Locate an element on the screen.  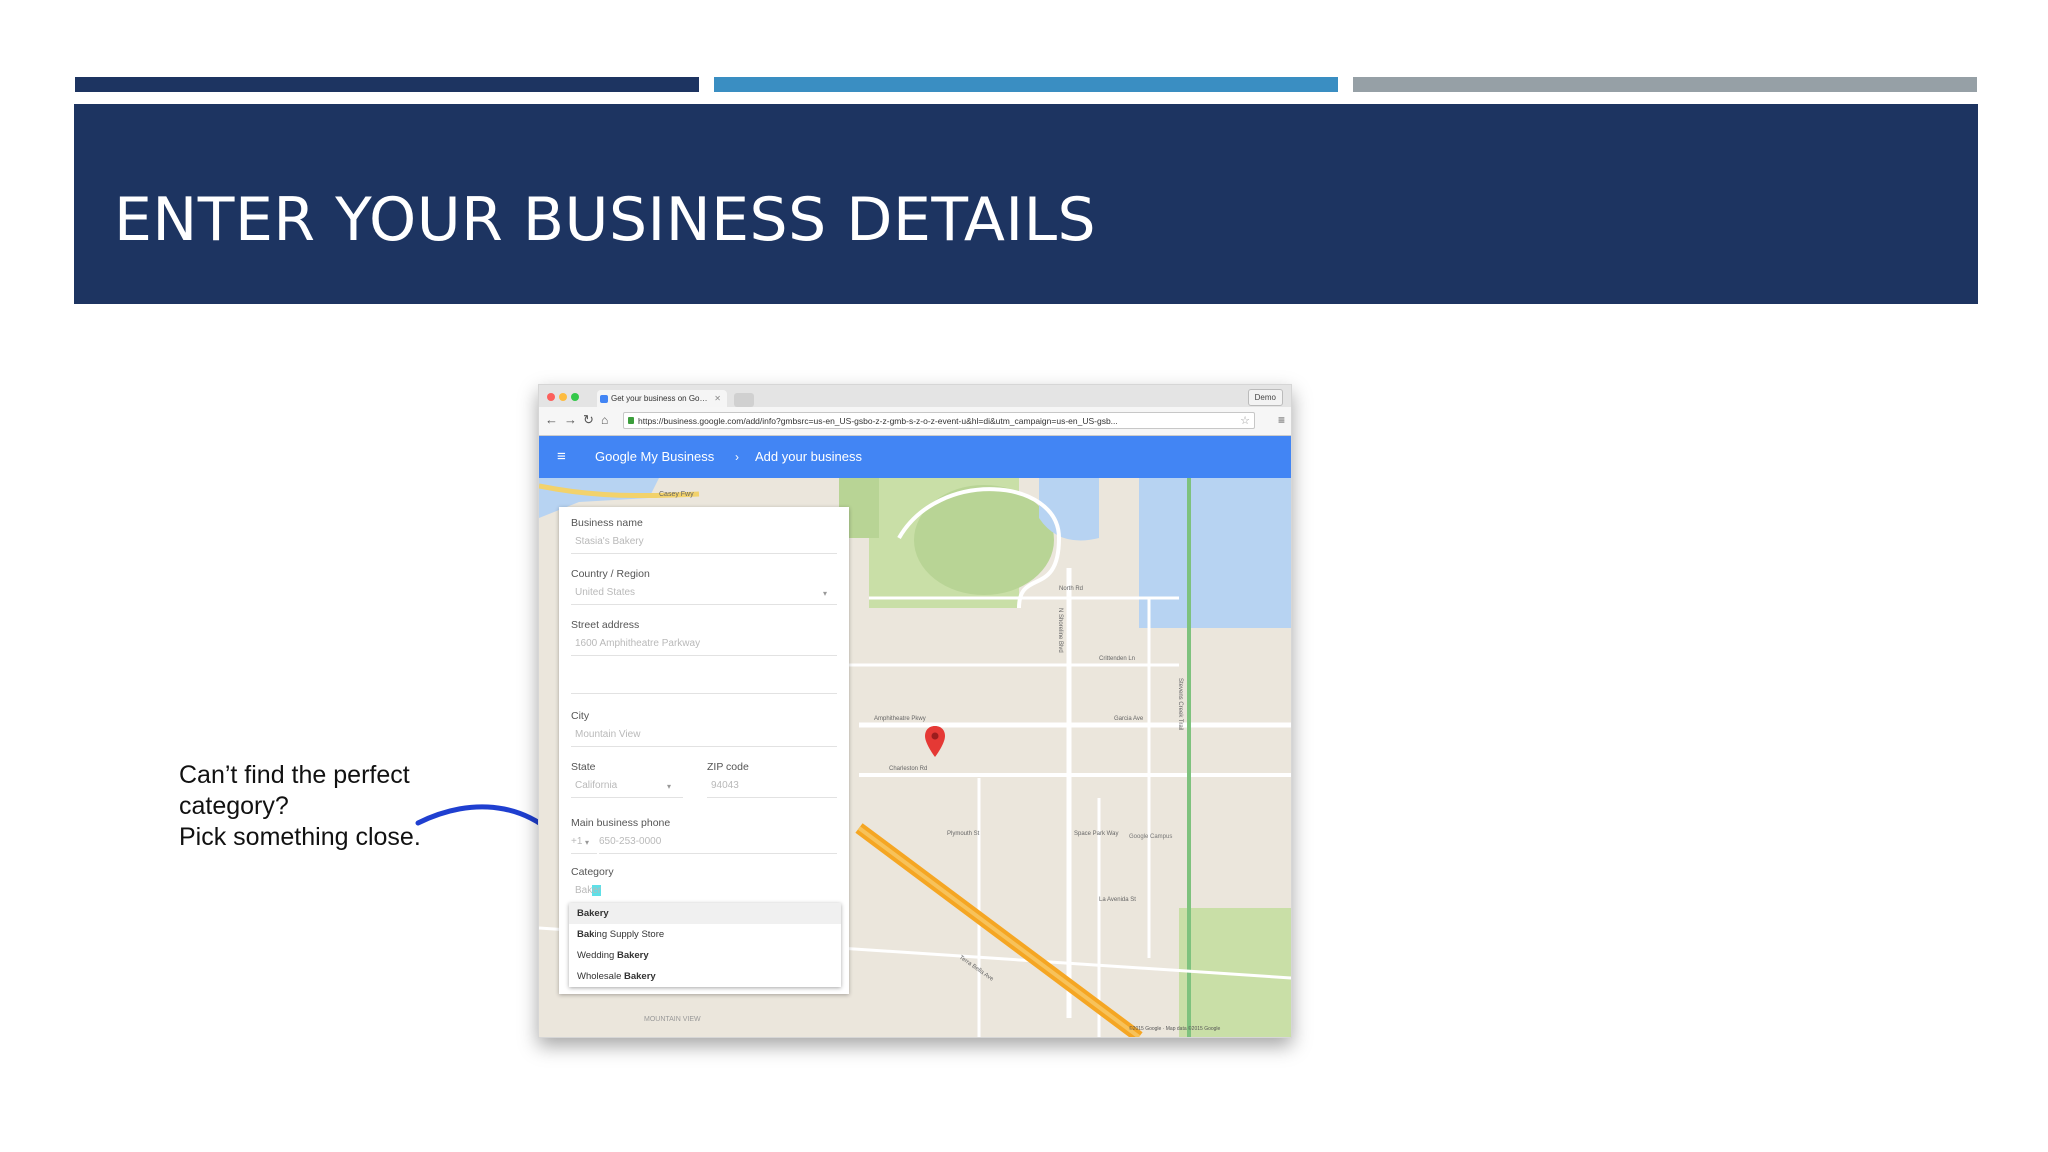
maximize-window-icon is located at coordinates (575, 397).